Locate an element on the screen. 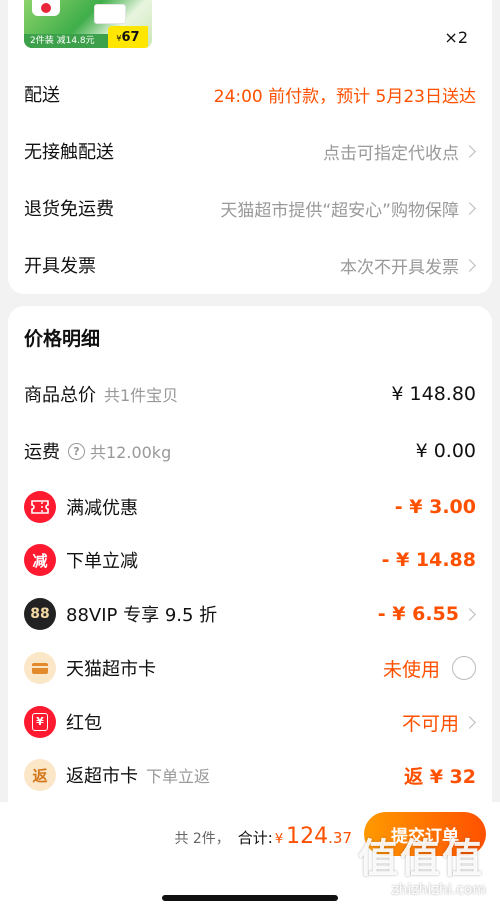 This screenshot has width=500, height=909. red-packet-row: ¥ 红包 不可用 is located at coordinates (250, 722).